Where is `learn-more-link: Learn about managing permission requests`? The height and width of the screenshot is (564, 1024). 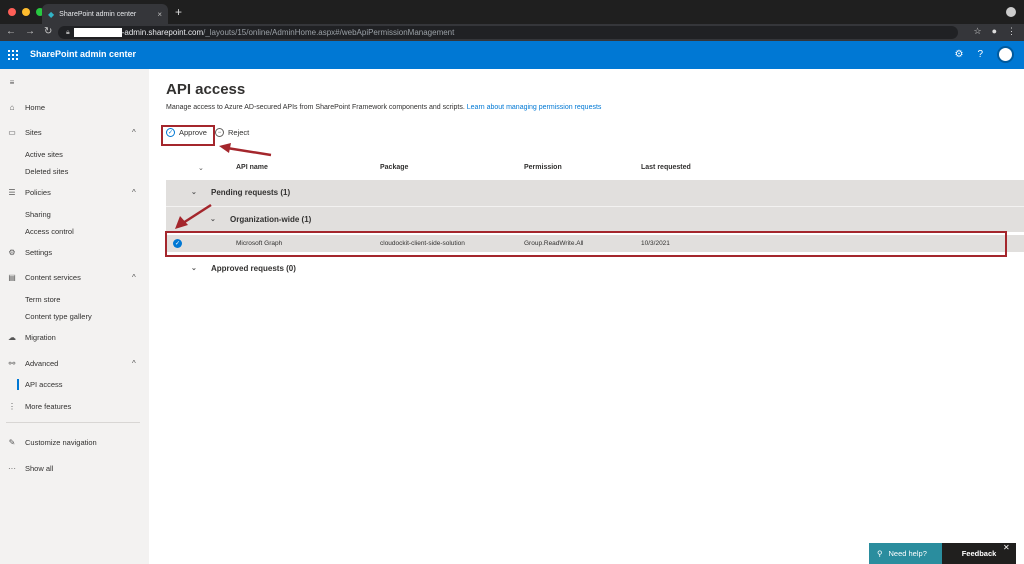 learn-more-link: Learn about managing permission requests is located at coordinates (534, 107).